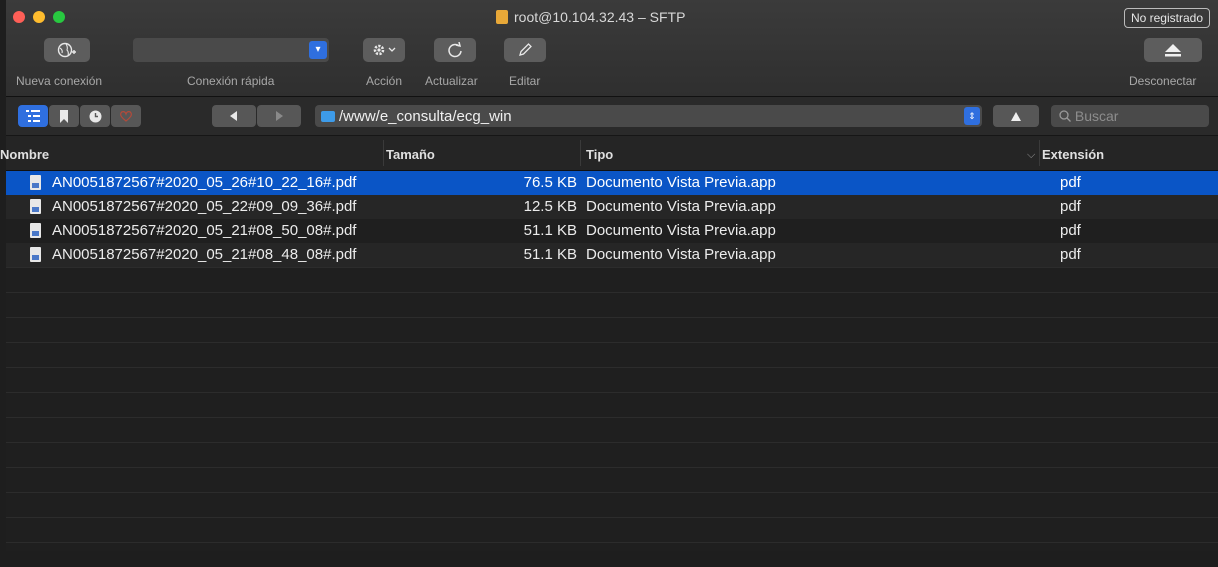 The height and width of the screenshot is (567, 1218). I want to click on action-label: Acción, so click(384, 81).